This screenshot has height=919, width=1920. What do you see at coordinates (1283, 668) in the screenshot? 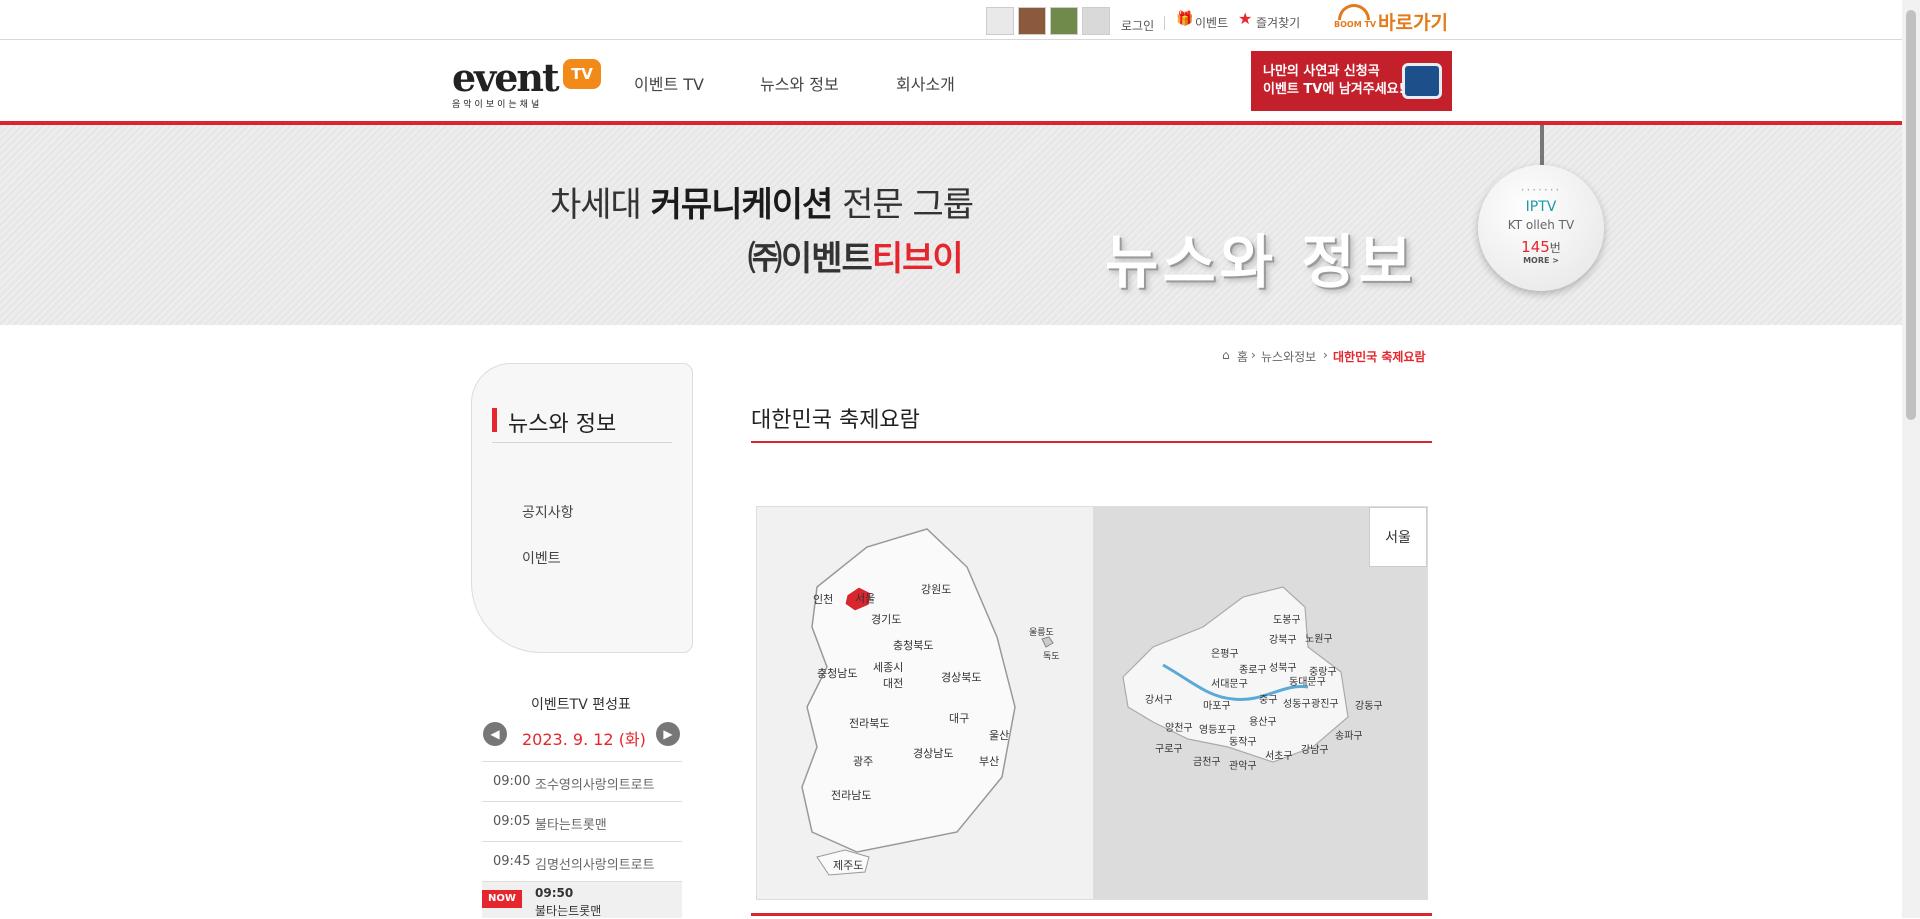
I see `district-label: 성북구` at bounding box center [1283, 668].